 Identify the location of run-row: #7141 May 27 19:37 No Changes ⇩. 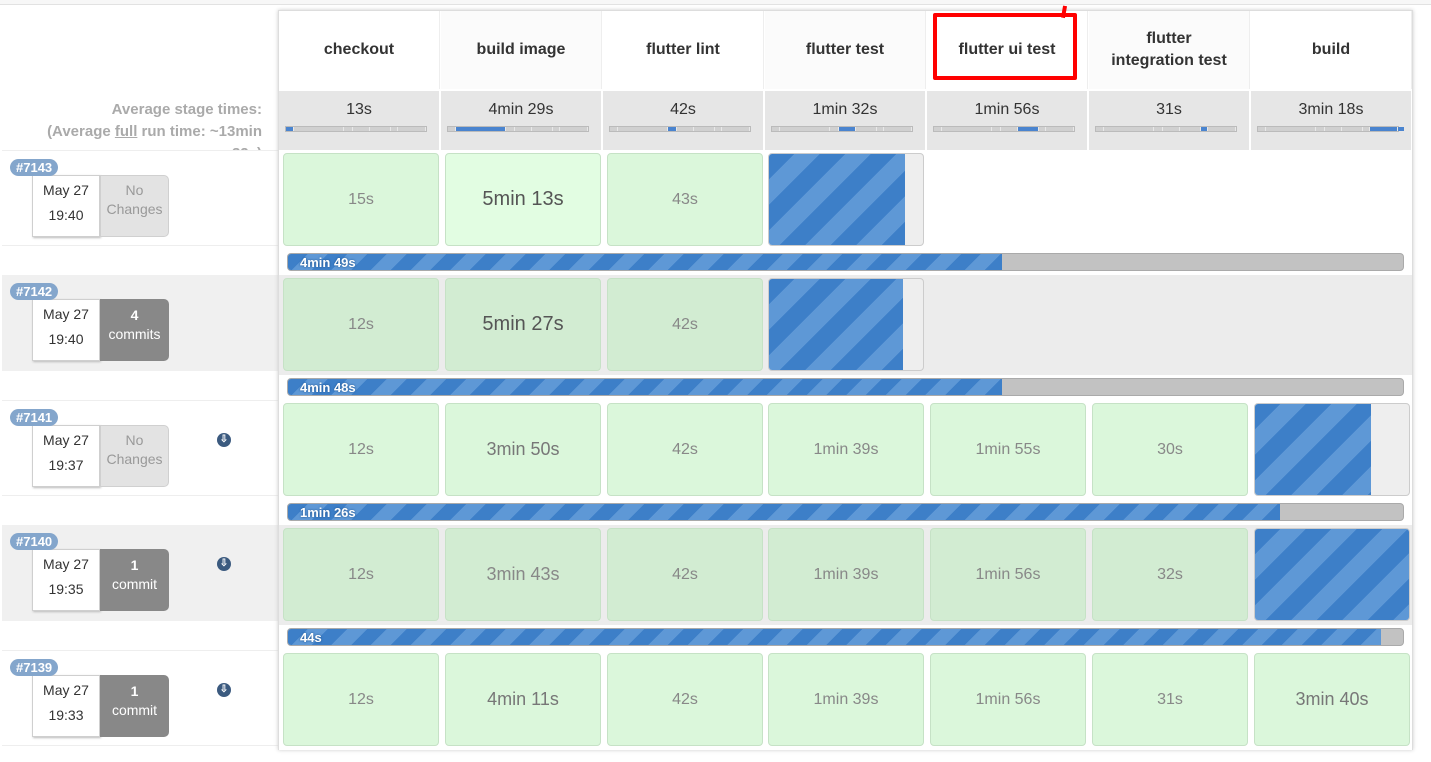
(140, 448).